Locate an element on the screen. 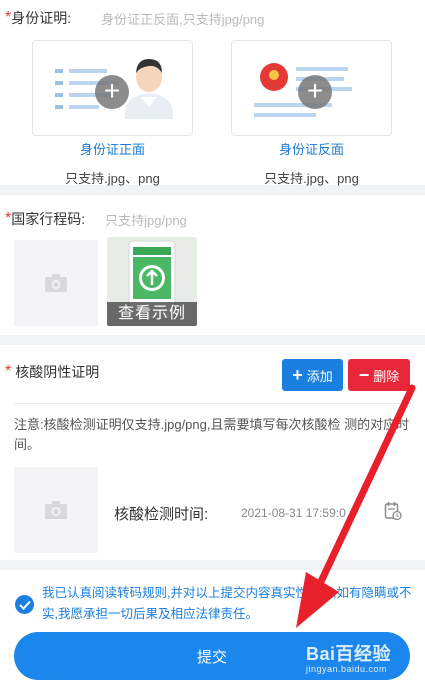  id-proof-hint: 身份证正反面,只支持jpg/png is located at coordinates (183, 19).